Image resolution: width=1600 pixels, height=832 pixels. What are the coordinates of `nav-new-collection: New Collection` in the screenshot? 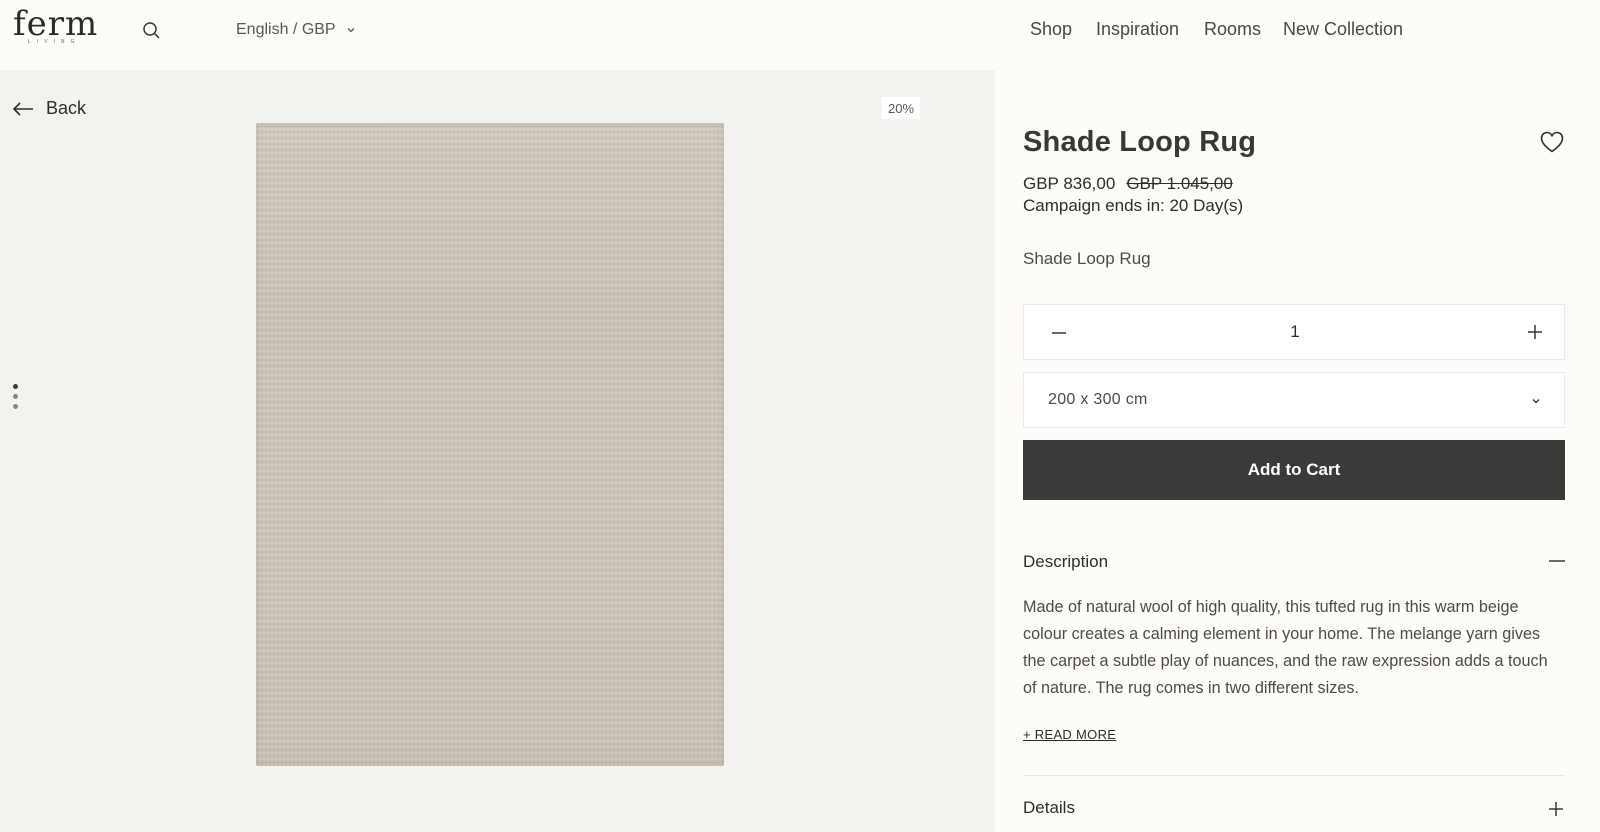 It's located at (1343, 29).